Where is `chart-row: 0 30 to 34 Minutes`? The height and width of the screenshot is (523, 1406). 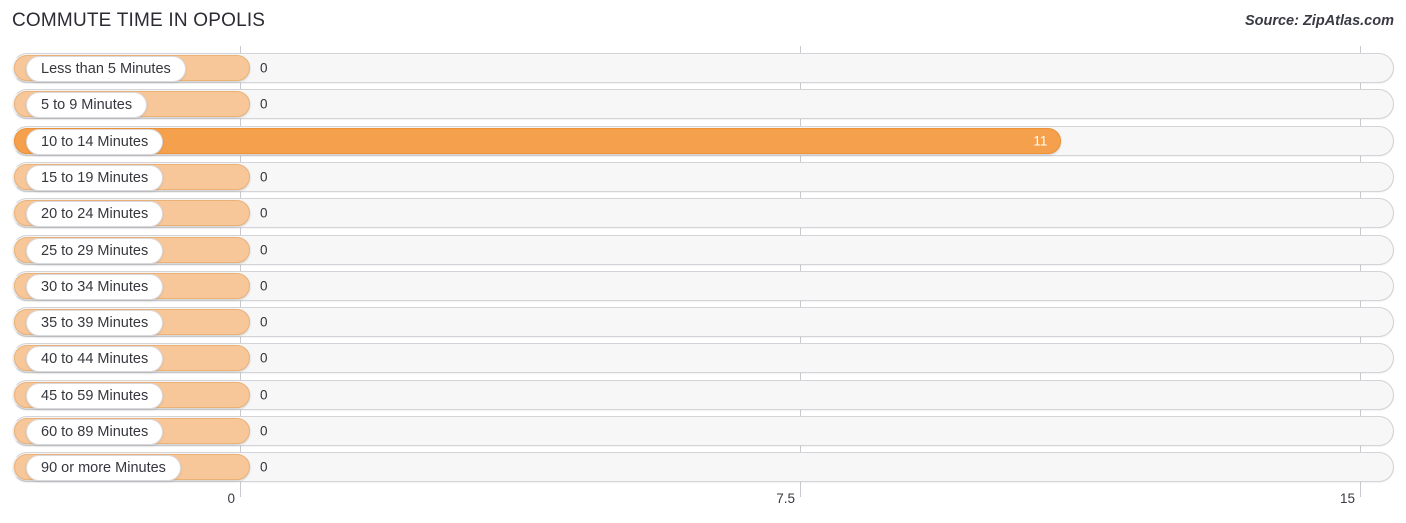 chart-row: 0 30 to 34 Minutes is located at coordinates (703, 285).